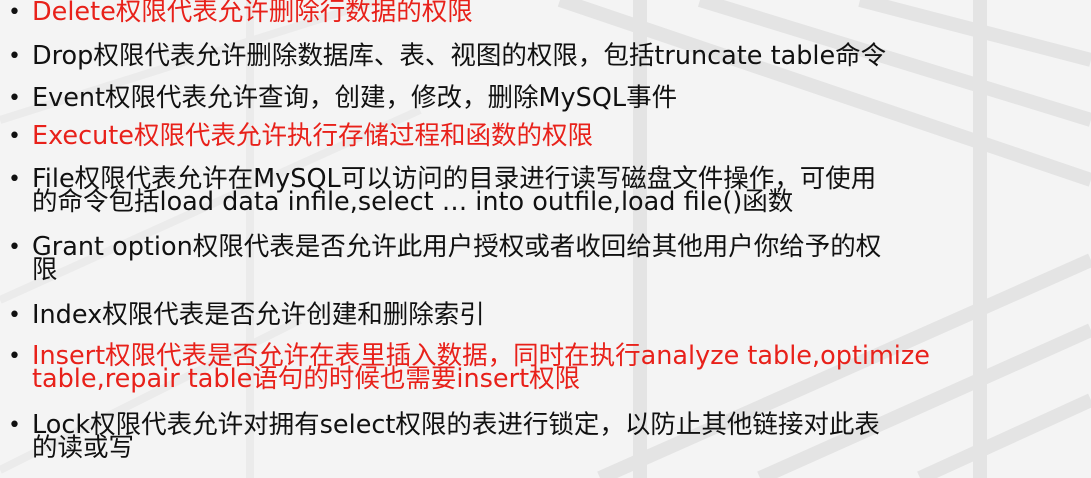 The height and width of the screenshot is (478, 1091). I want to click on bullet-event: • Event权限代表允许查询，创建，修改，删除MySQL事件, so click(548, 98).